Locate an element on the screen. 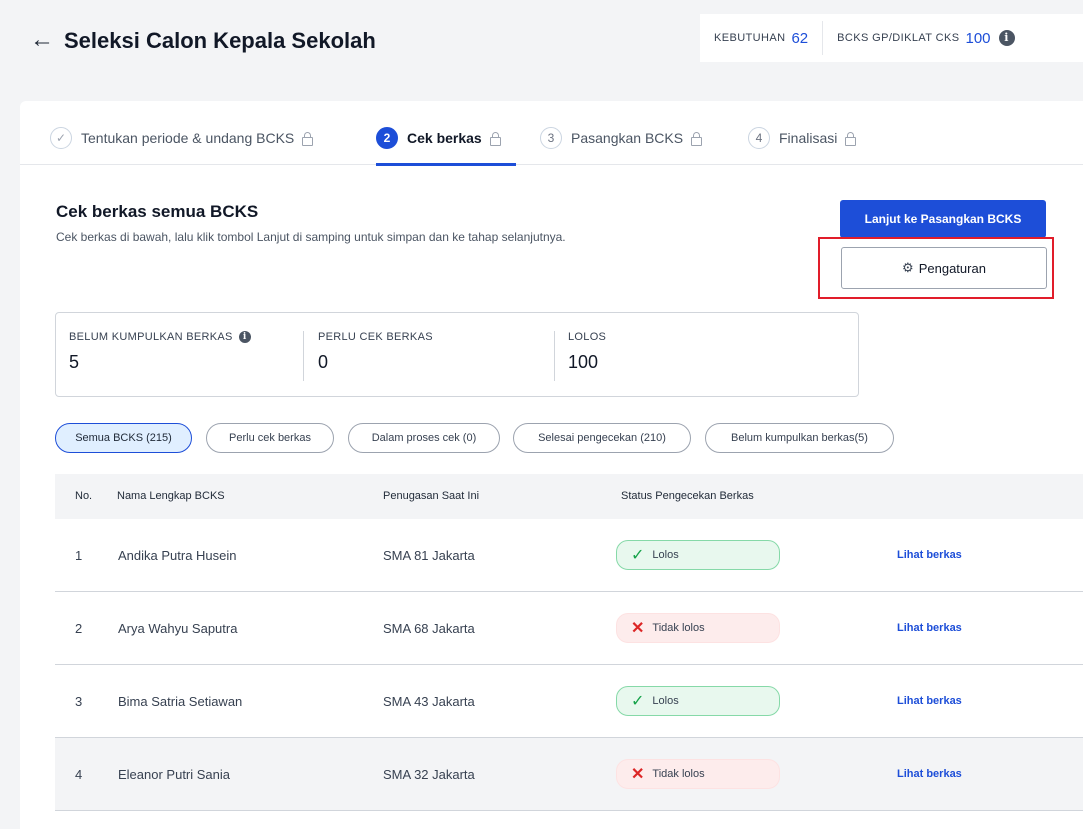  summary-label: LOLOS is located at coordinates (587, 337).